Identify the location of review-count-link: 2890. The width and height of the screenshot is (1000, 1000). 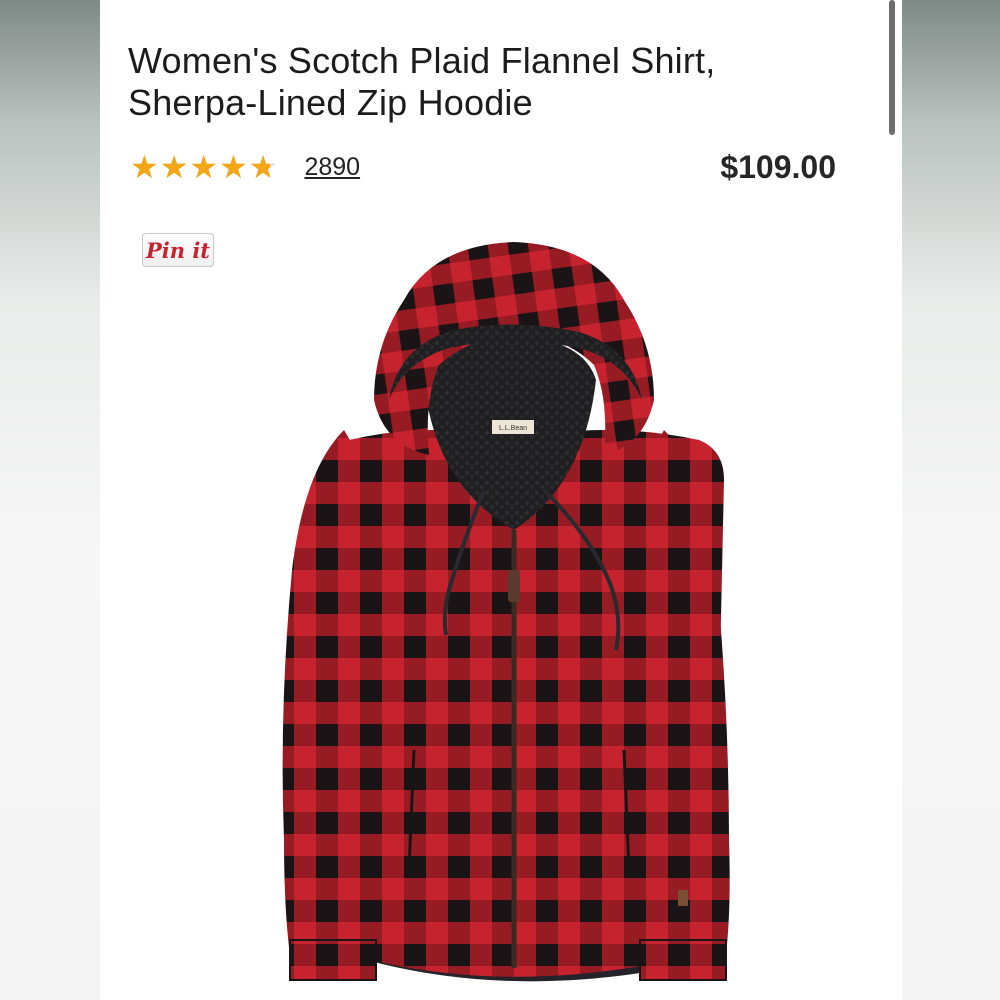
(332, 167).